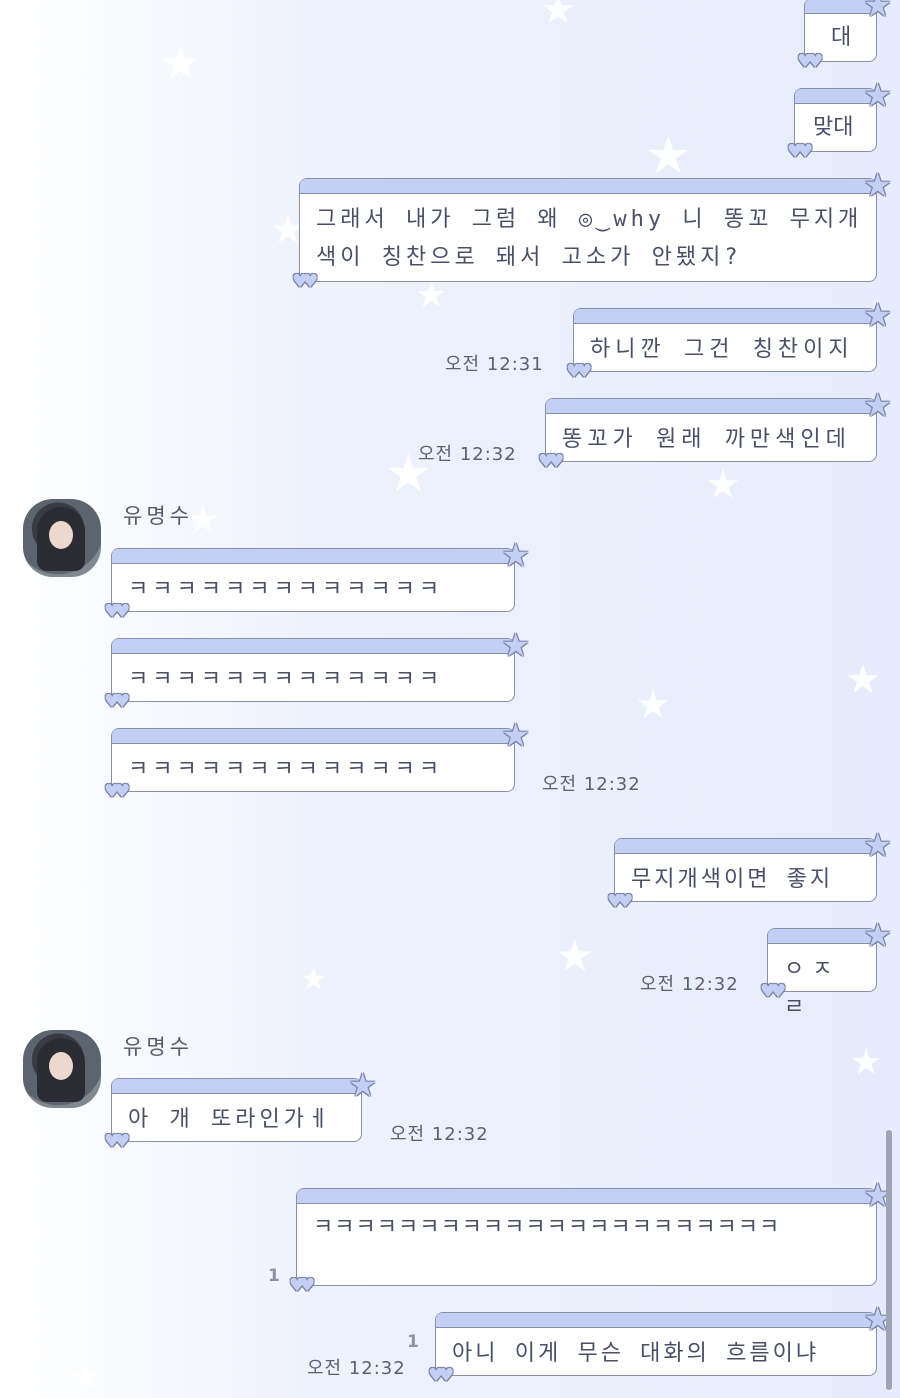 The image size is (900, 1398). I want to click on message-text: ㅋㅋㅋㅋㅋㅋㅋㅋㅋㅋㅋㅋㅋㅋㅋㅋㅋㅋㅋㅋㅋㅋ, so click(547, 1227).